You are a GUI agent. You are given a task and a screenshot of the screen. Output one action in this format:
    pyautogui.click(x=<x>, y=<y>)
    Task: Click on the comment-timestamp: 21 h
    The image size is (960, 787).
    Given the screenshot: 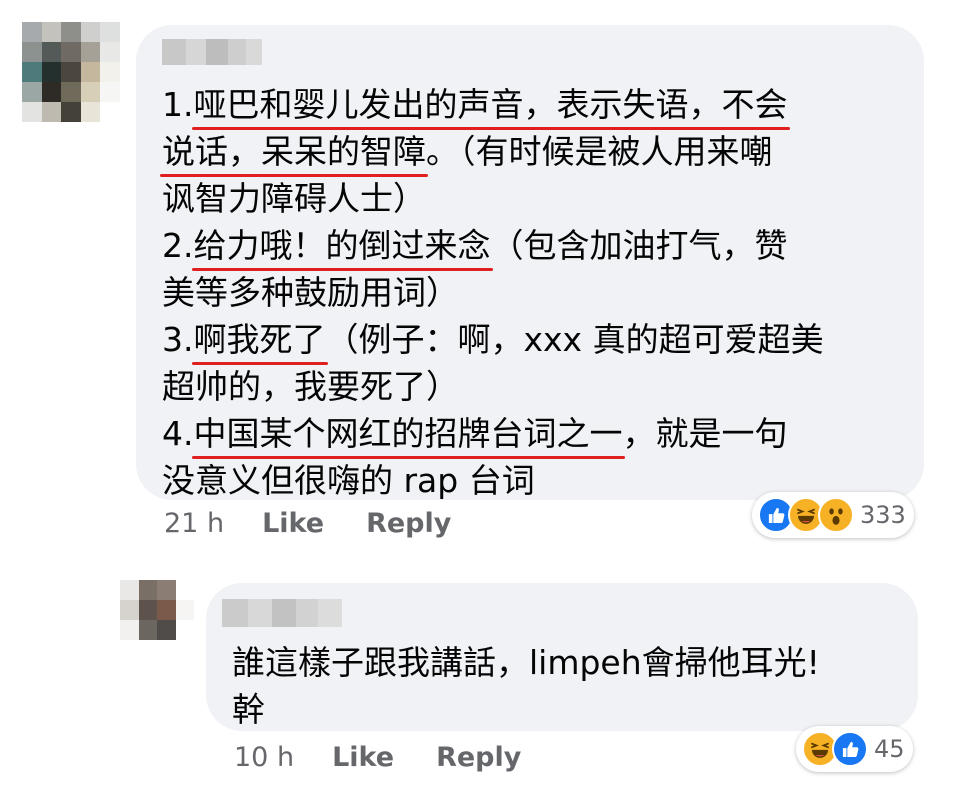 What is the action you would take?
    pyautogui.click(x=194, y=523)
    